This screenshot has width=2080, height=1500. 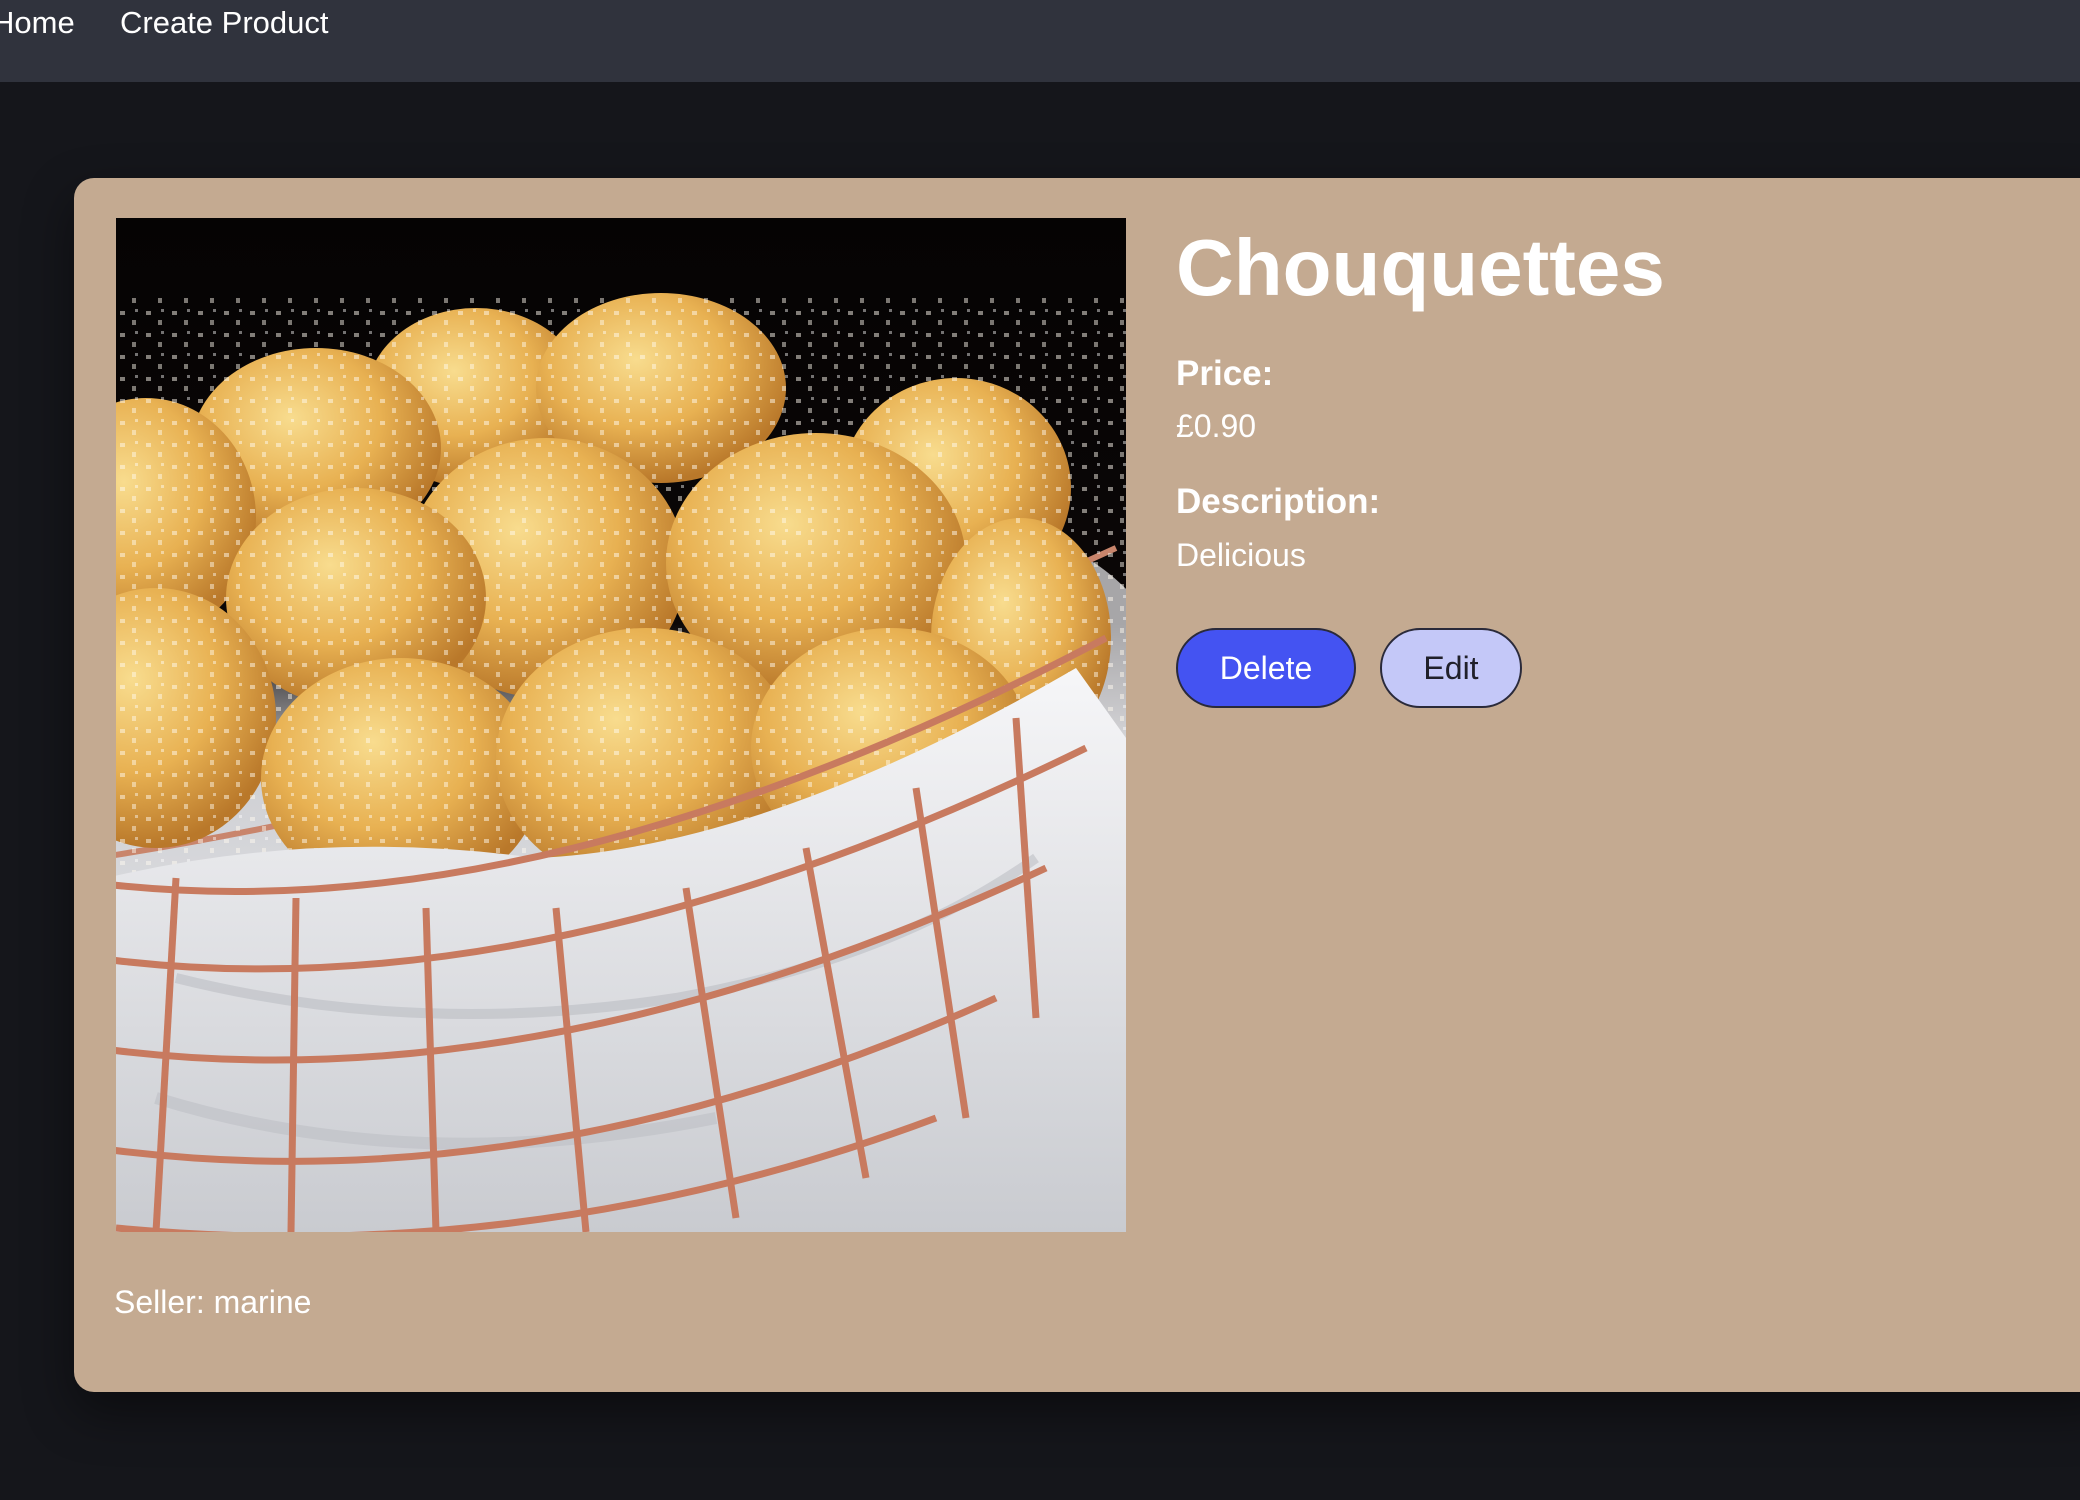 What do you see at coordinates (1278, 501) in the screenshot?
I see `description-label: Description:` at bounding box center [1278, 501].